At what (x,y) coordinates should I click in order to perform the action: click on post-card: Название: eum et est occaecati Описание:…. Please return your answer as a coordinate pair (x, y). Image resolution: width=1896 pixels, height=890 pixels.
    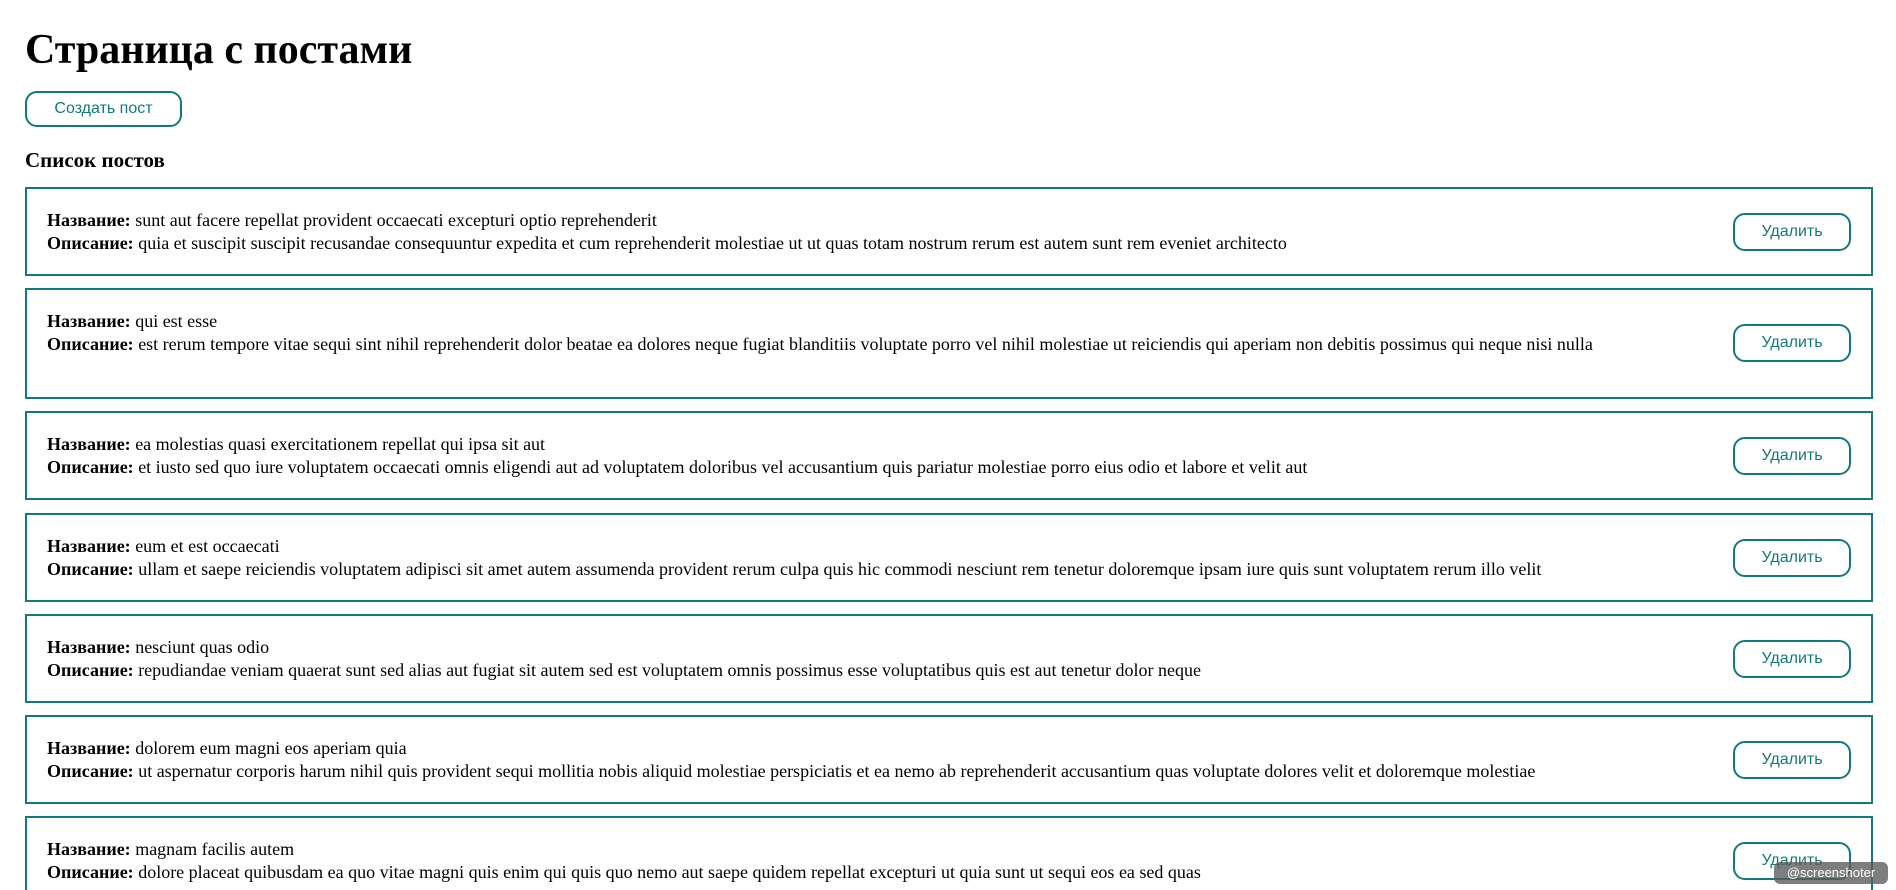
    Looking at the image, I should click on (949, 557).